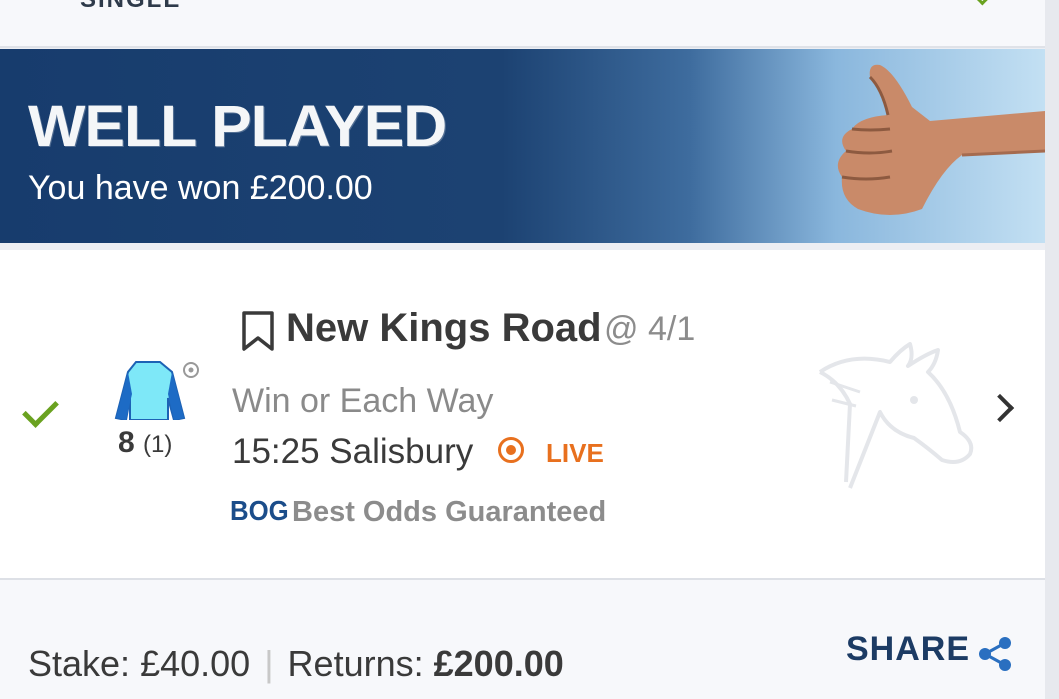  Describe the element at coordinates (259, 510) in the screenshot. I see `bog-badge: BOG` at that location.